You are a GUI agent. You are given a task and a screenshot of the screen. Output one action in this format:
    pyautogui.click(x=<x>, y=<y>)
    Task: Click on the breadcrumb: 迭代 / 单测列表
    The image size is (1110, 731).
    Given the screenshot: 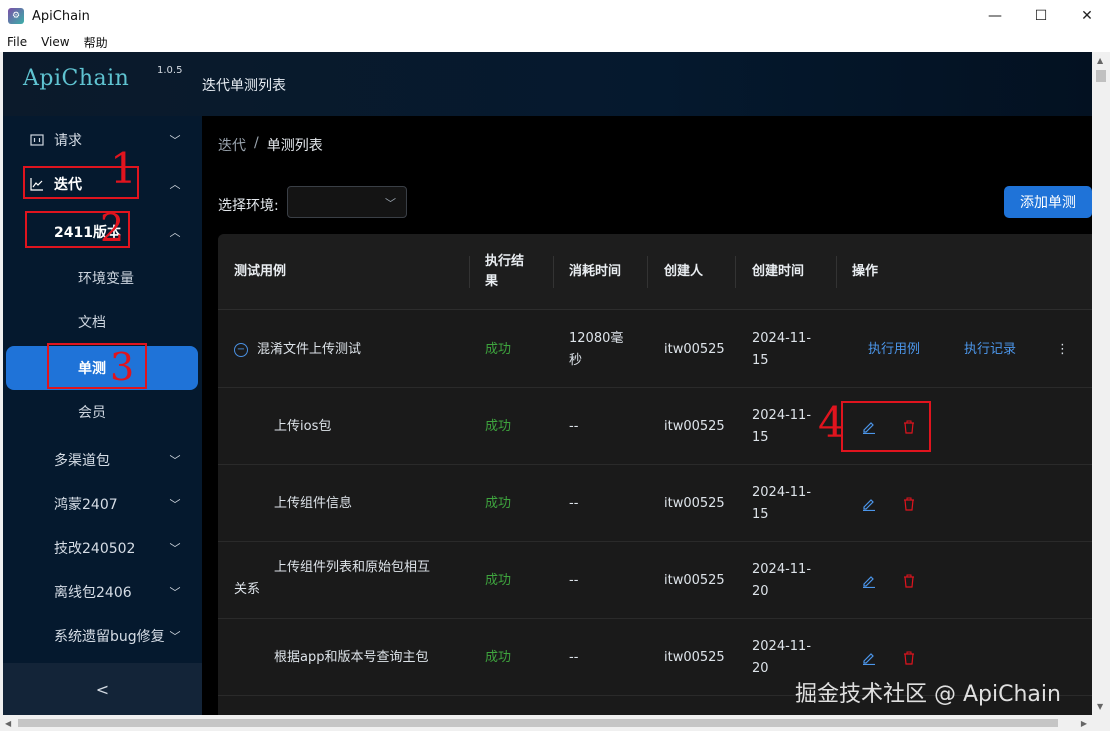 What is the action you would take?
    pyautogui.click(x=270, y=145)
    